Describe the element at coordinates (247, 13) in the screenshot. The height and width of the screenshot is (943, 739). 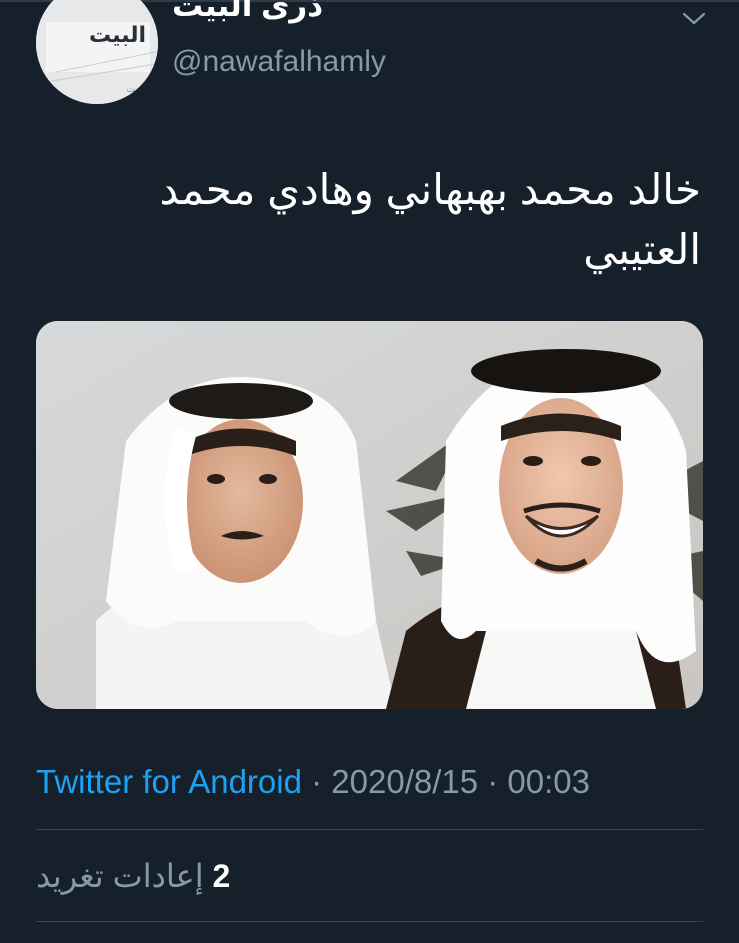
I see `display-name: ذرى البيت` at that location.